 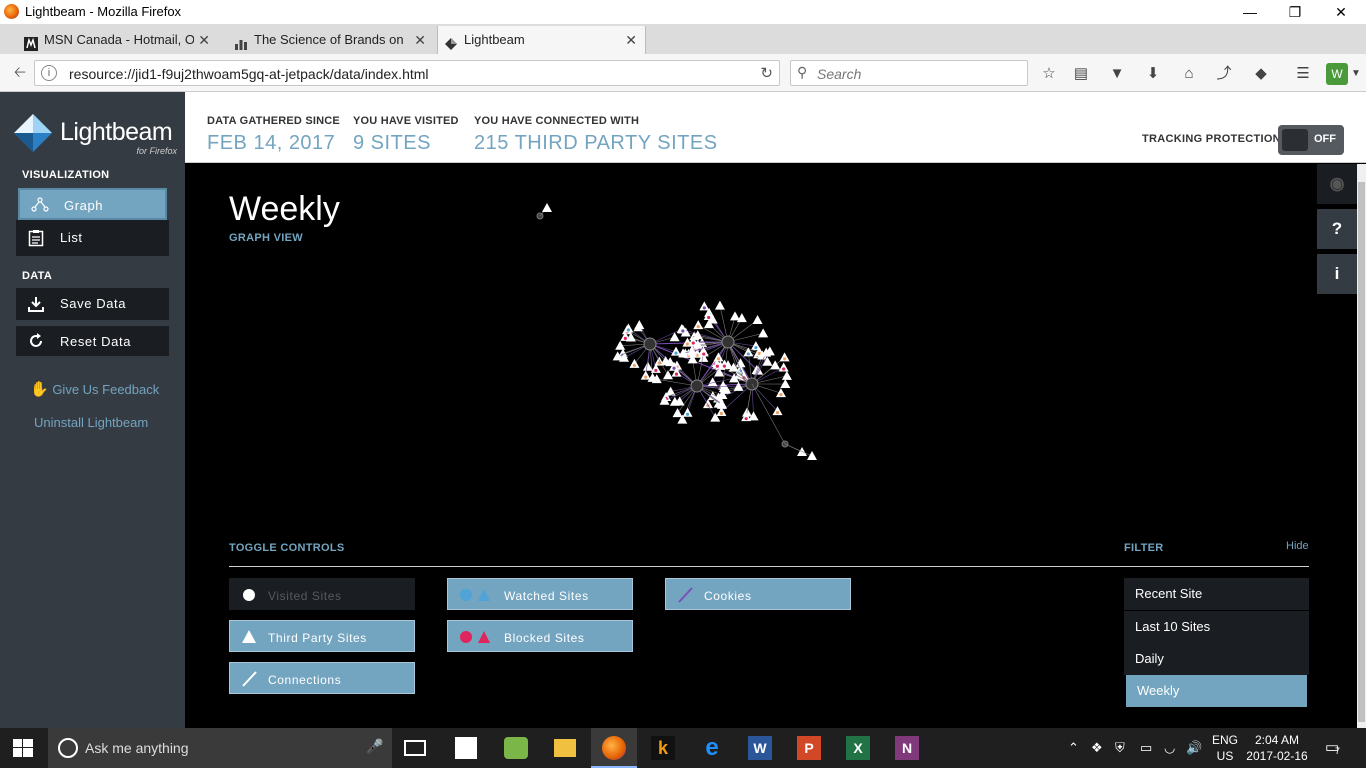 I want to click on powerpoint-icon: P, so click(x=809, y=748).